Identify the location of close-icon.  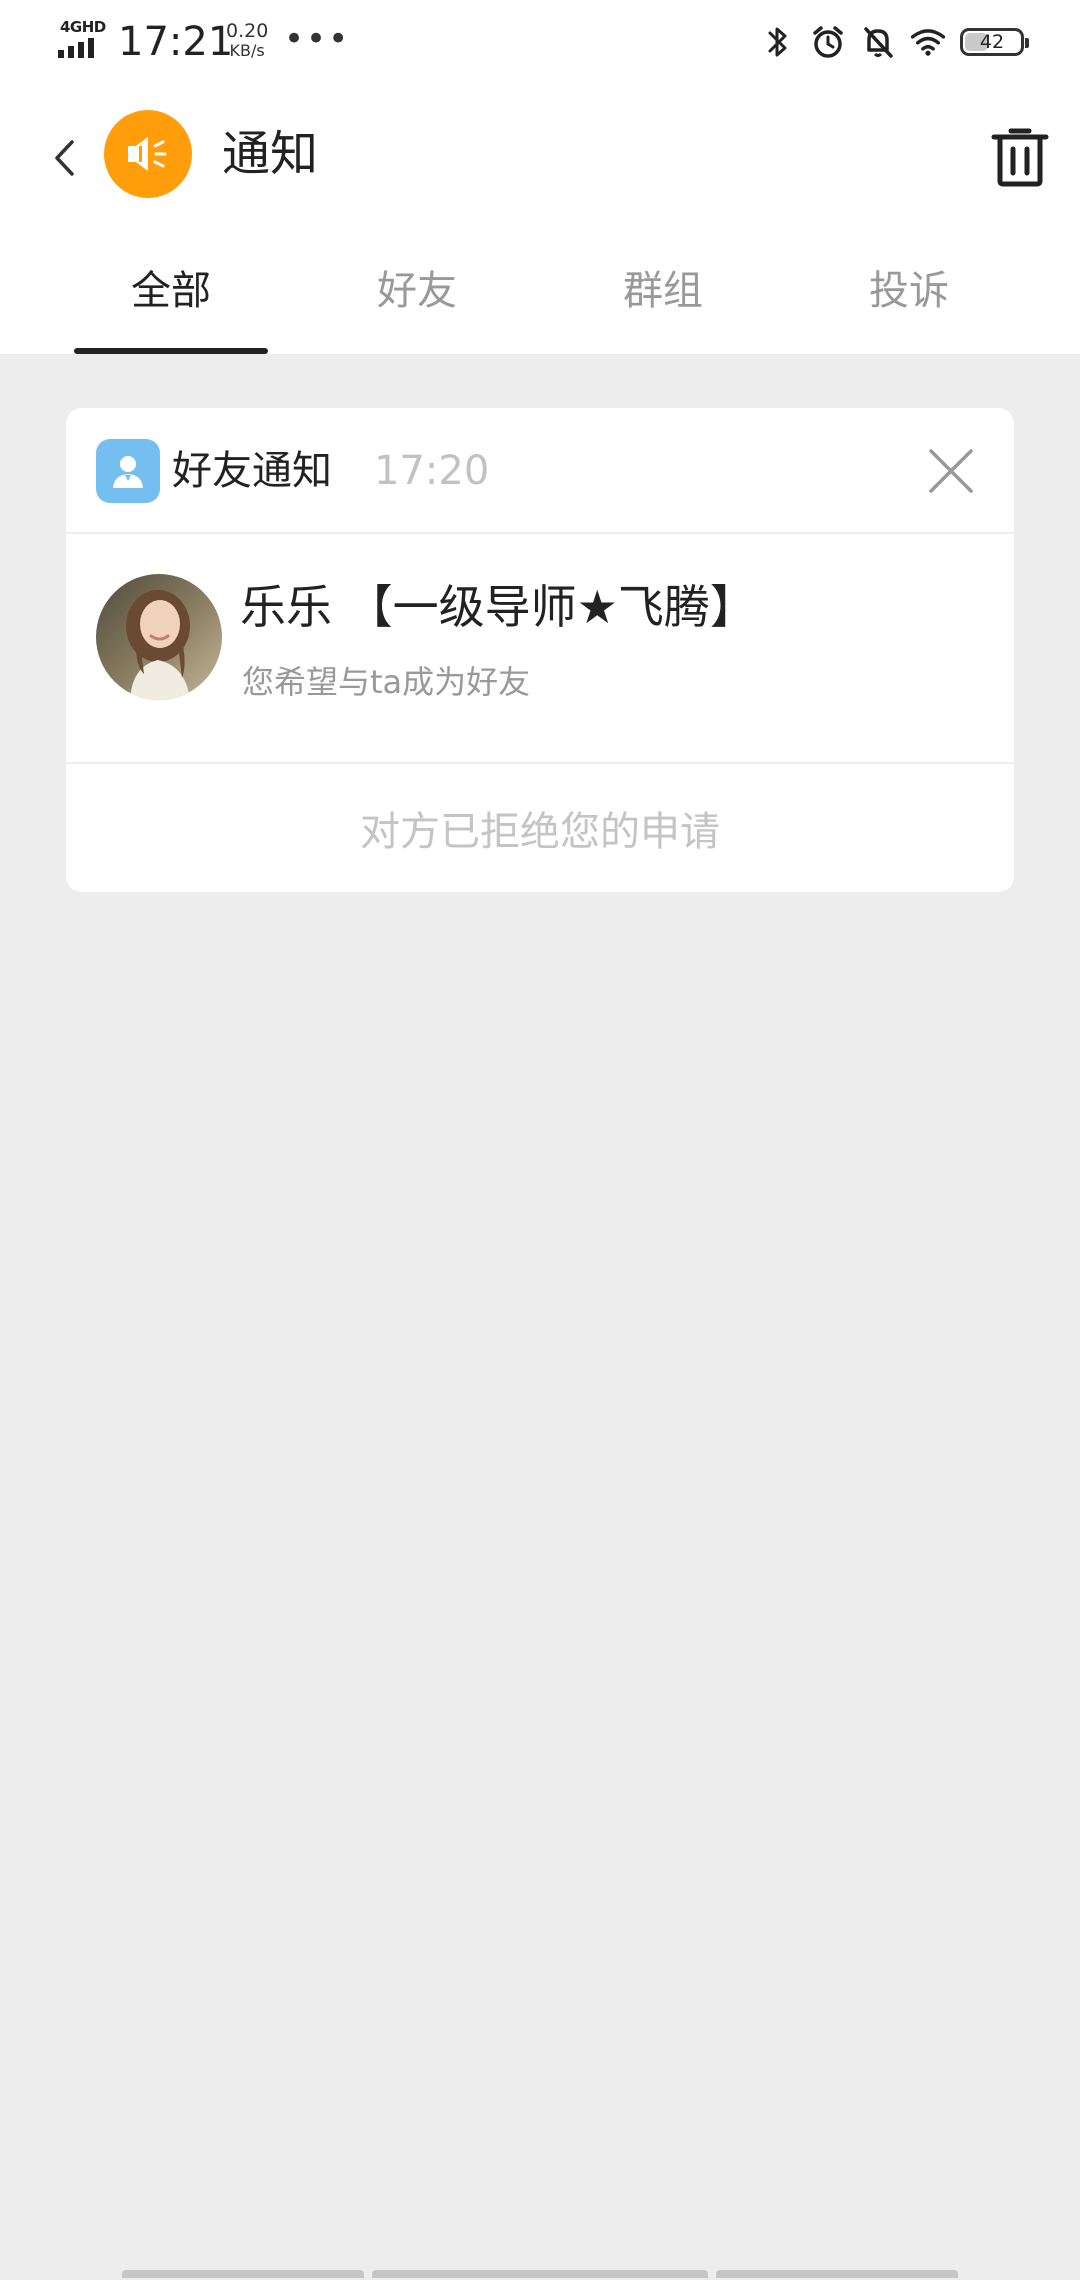
(951, 471).